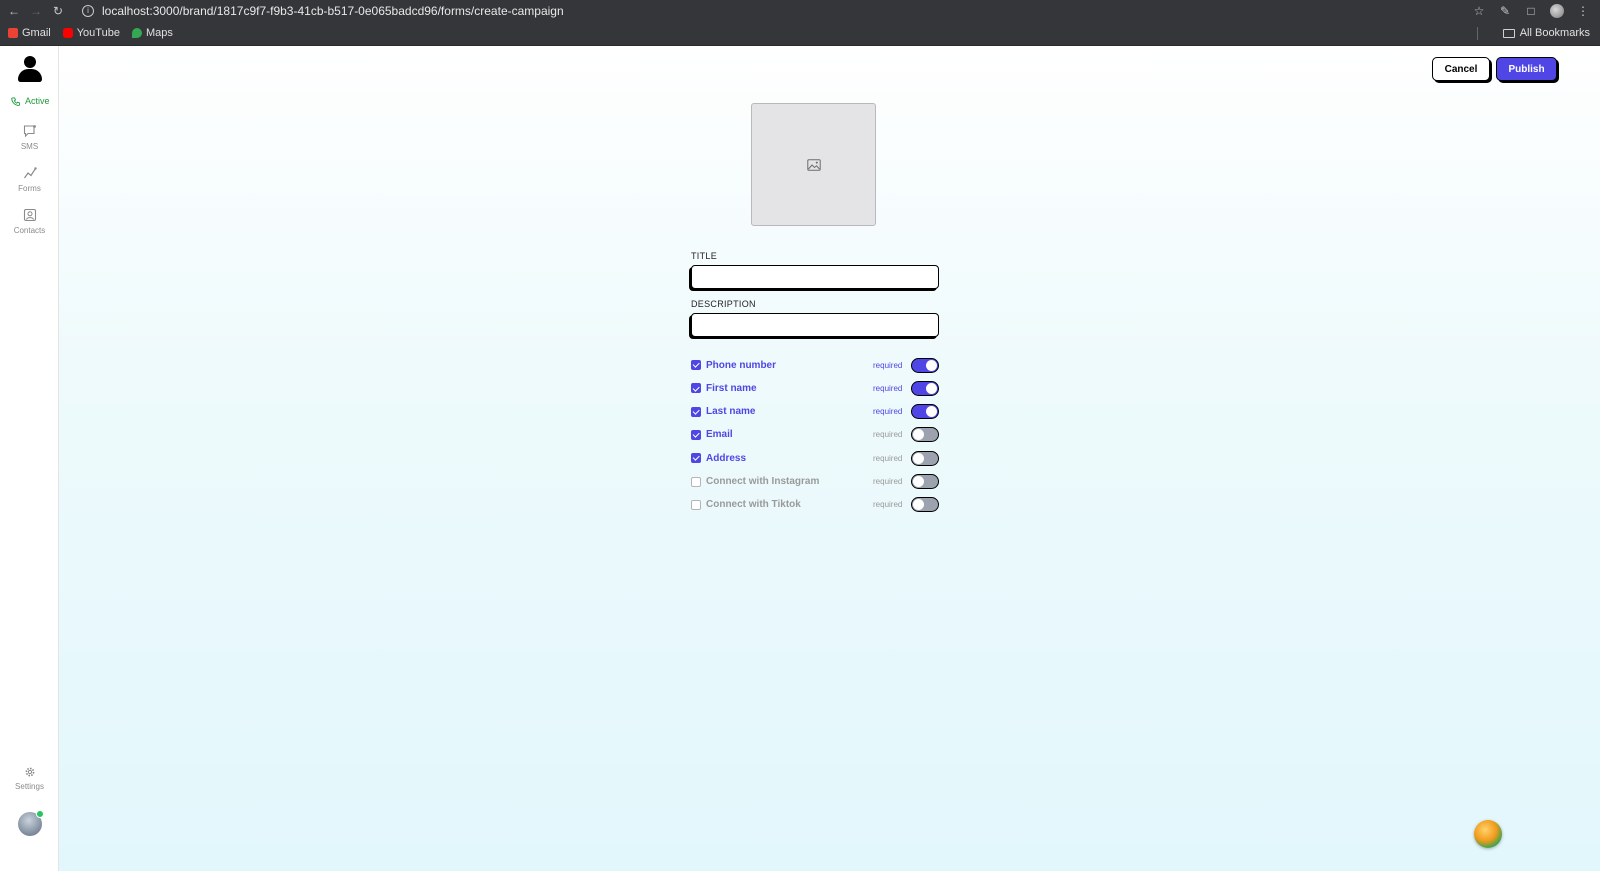 The image size is (1600, 871). Describe the element at coordinates (1488, 834) in the screenshot. I see `assistant-launcher-icon` at that location.